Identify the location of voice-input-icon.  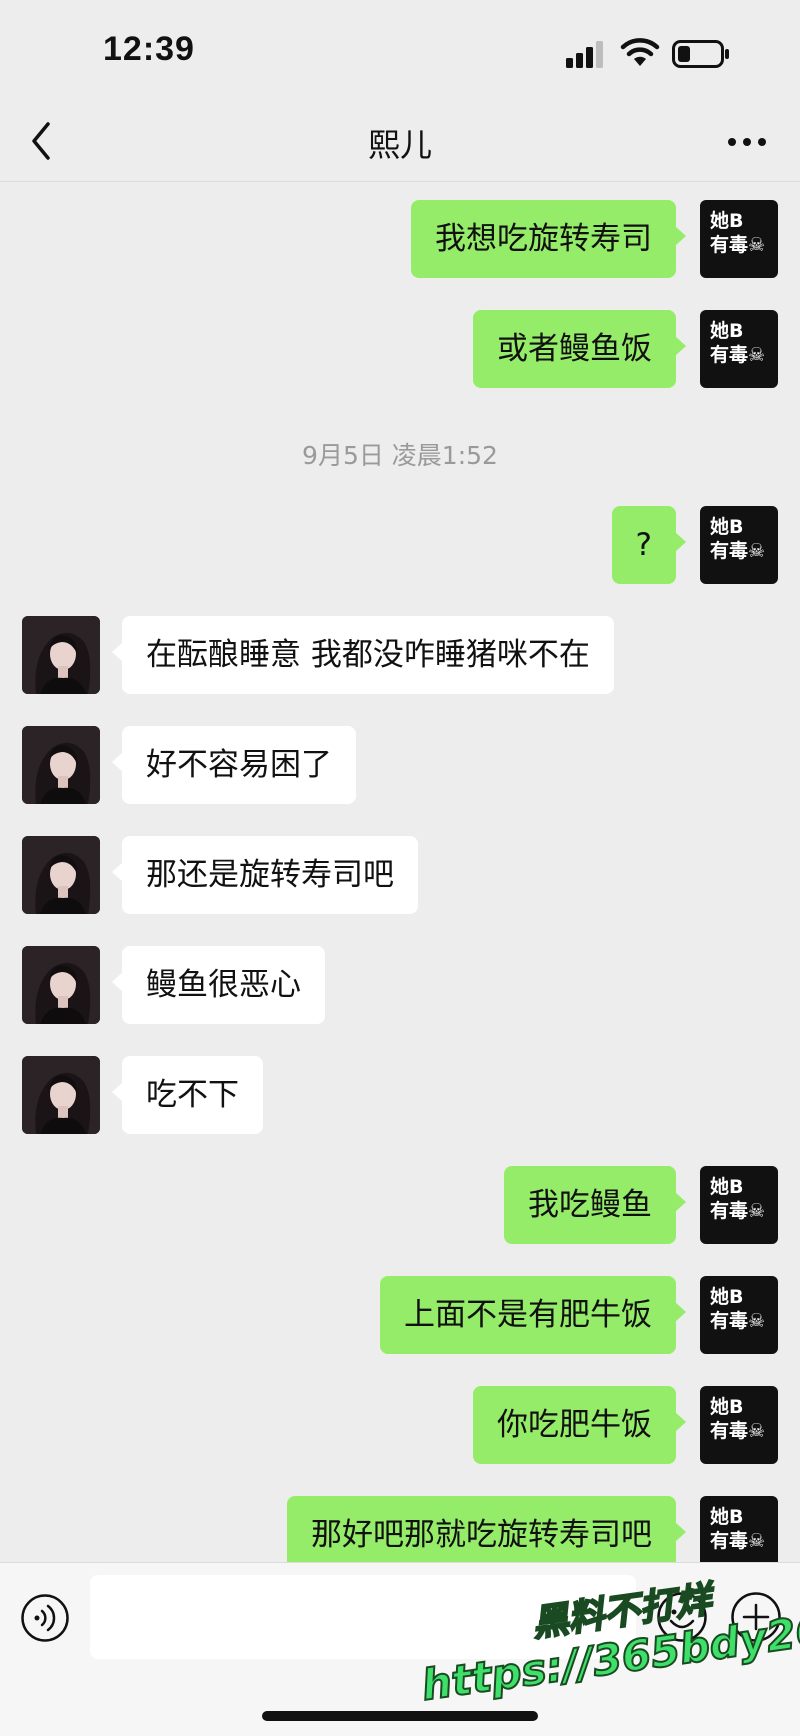
(45, 1618).